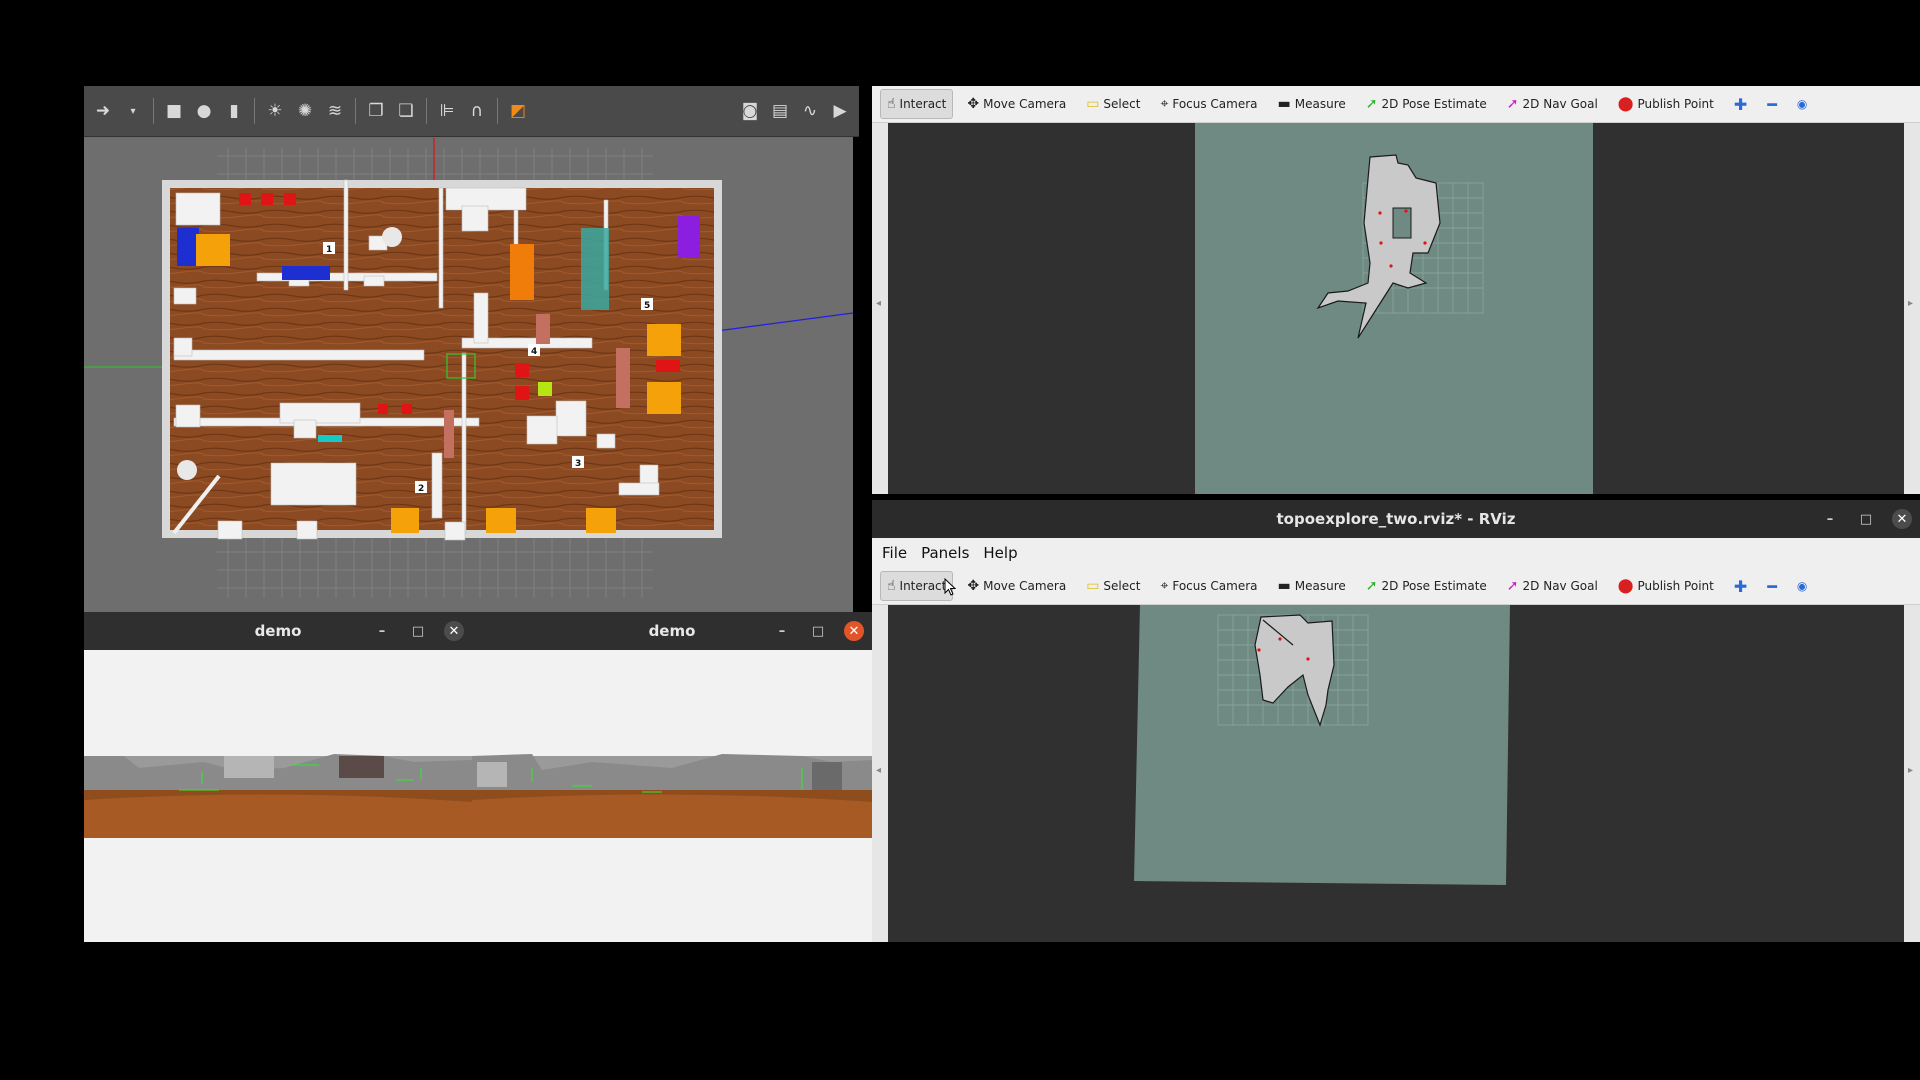  What do you see at coordinates (234, 111) in the screenshot?
I see `cylinder-icon: ▮` at bounding box center [234, 111].